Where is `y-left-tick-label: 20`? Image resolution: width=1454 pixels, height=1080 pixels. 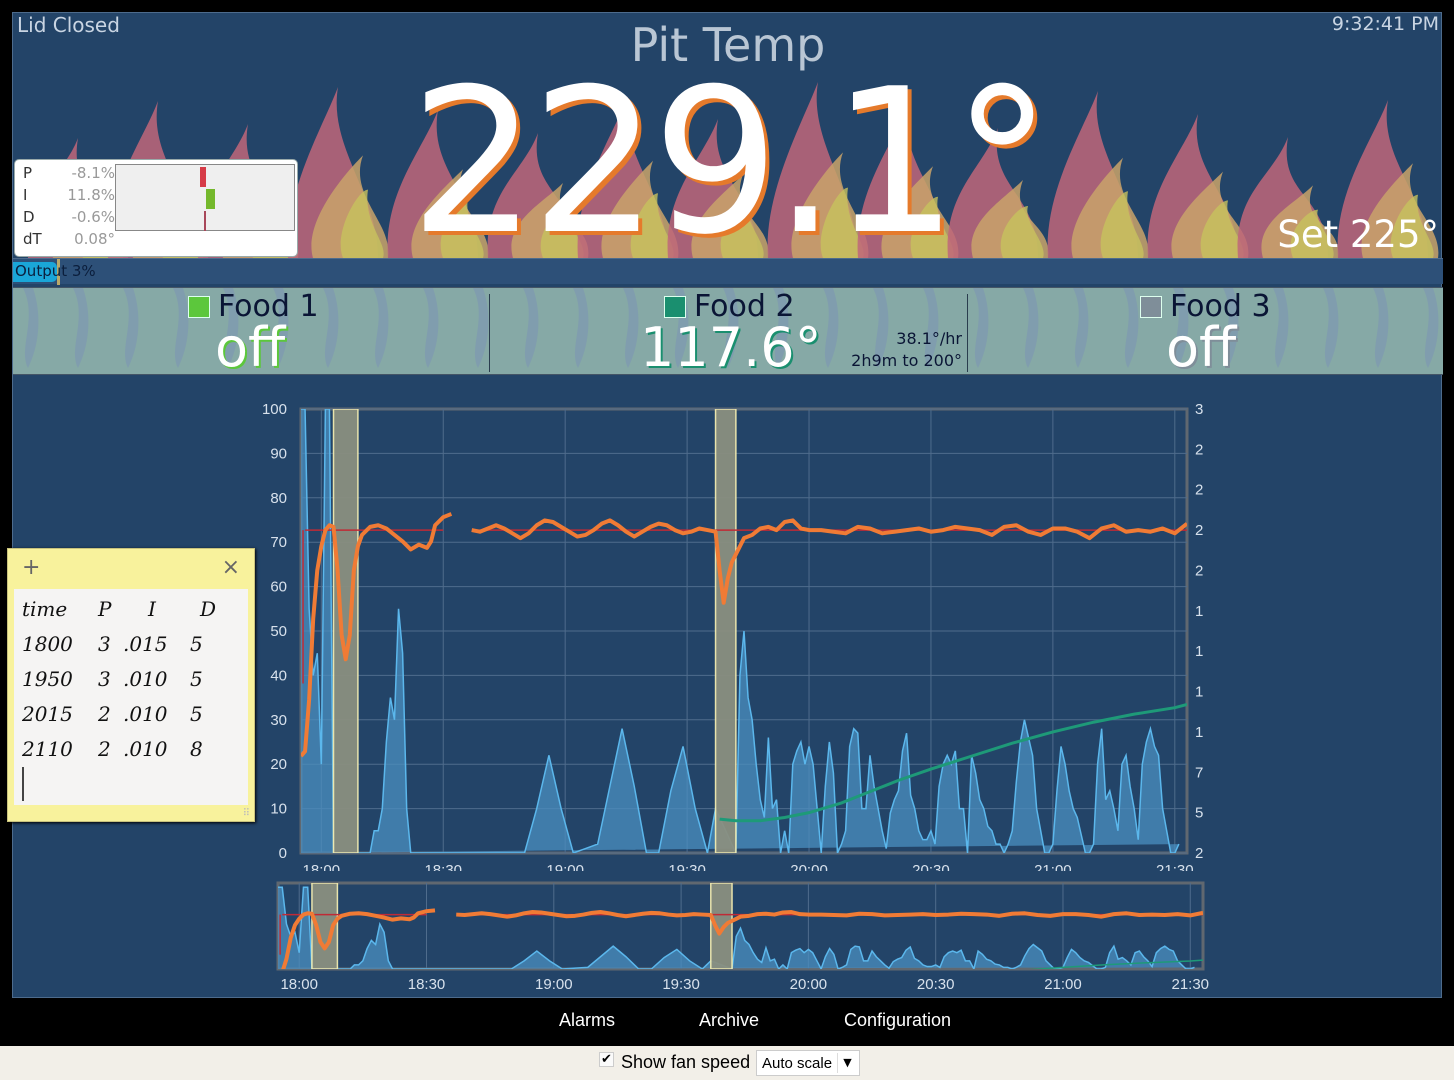 y-left-tick-label: 20 is located at coordinates (278, 764).